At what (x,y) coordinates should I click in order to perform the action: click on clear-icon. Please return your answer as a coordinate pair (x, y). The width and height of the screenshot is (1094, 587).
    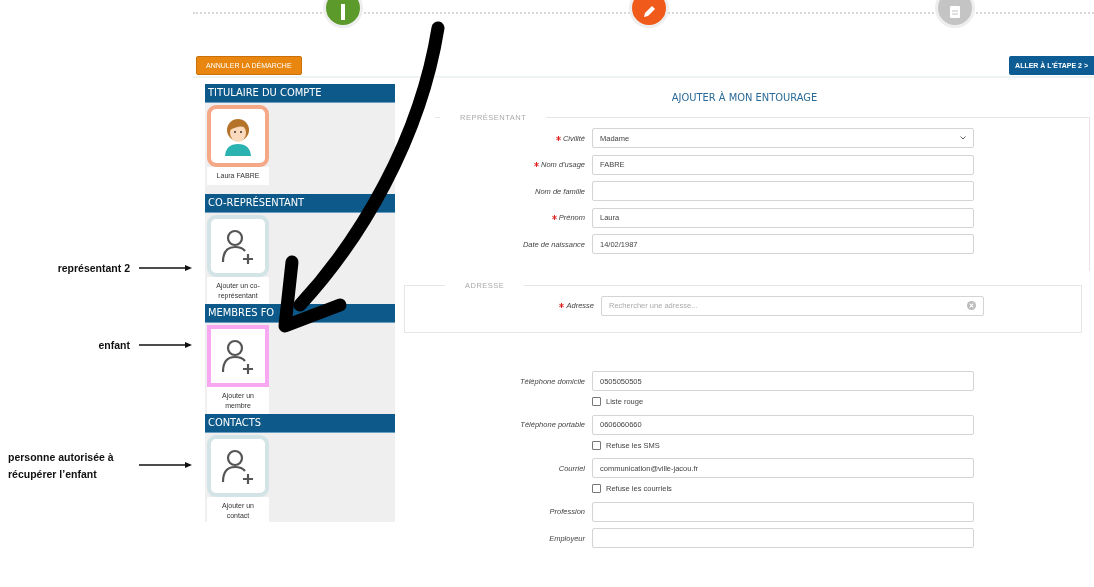
    Looking at the image, I should click on (971, 305).